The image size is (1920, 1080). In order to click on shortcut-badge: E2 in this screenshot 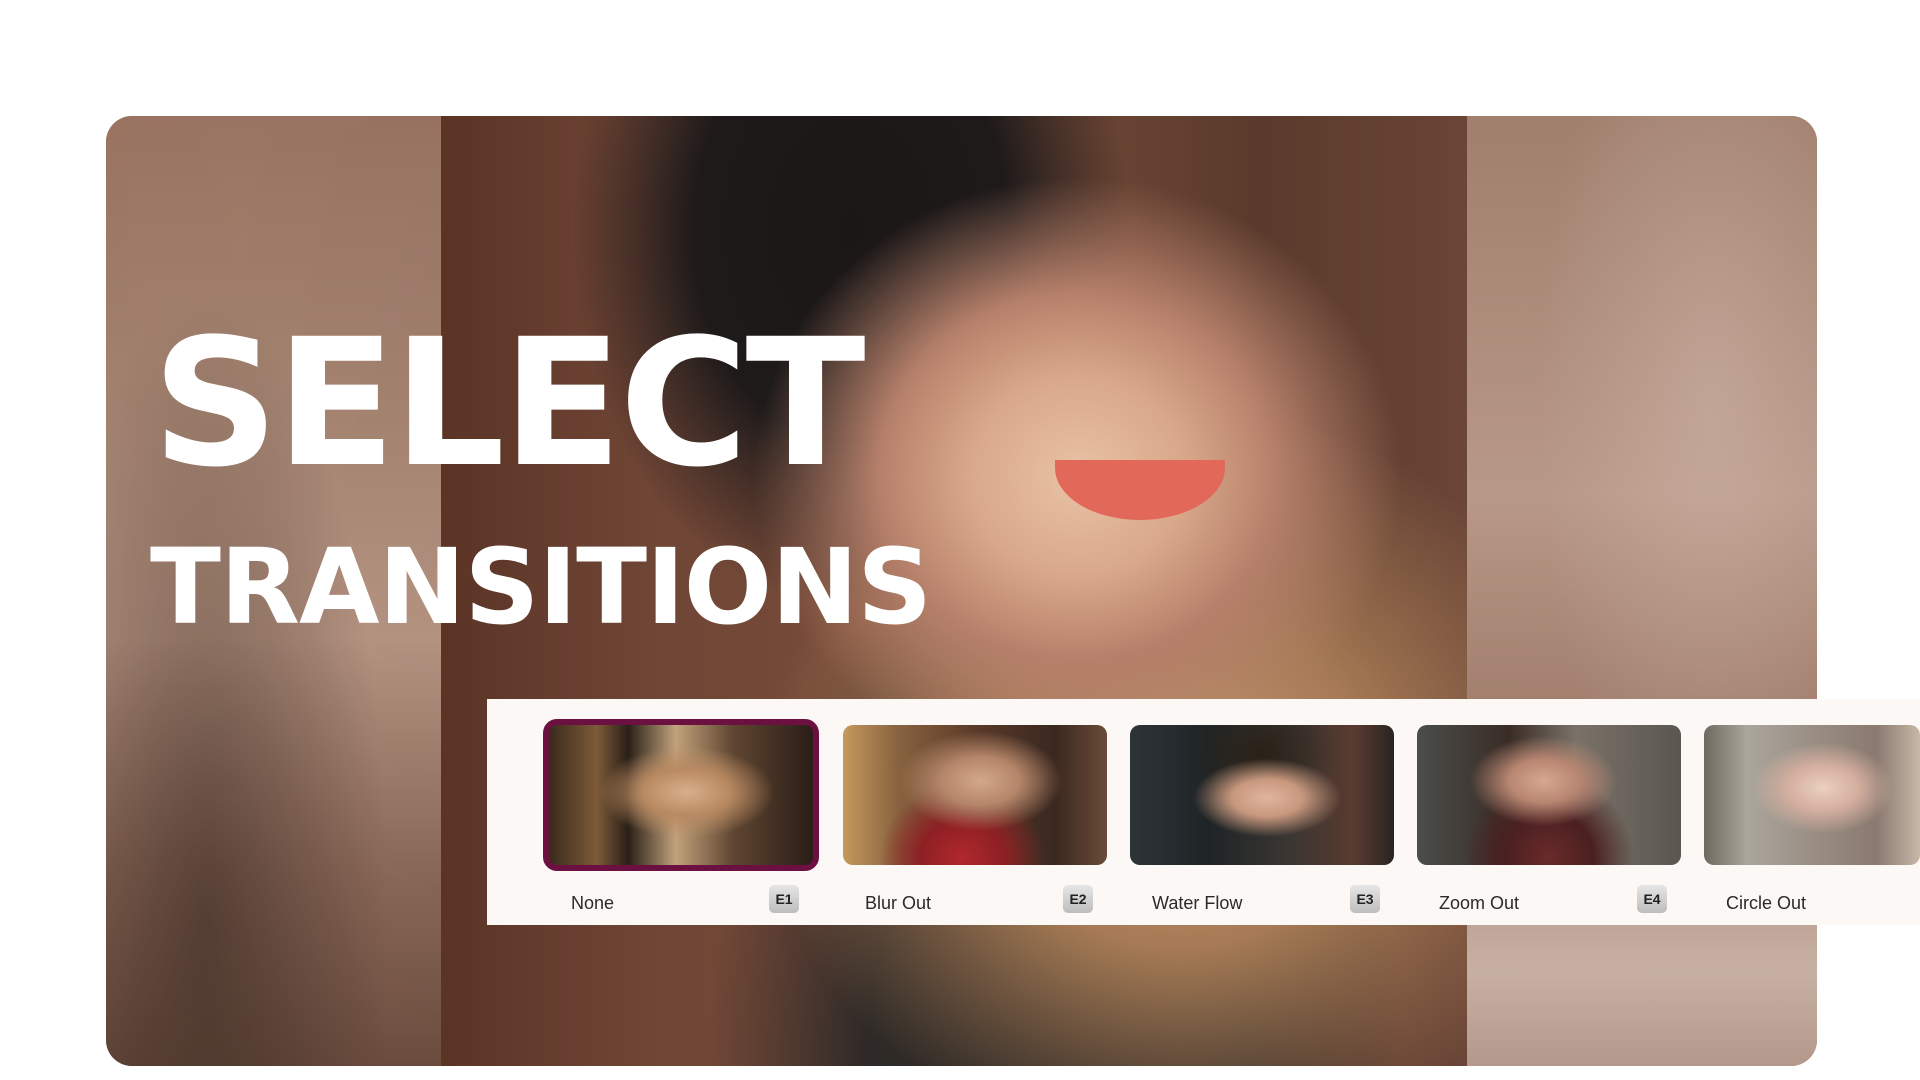, I will do `click(1078, 899)`.